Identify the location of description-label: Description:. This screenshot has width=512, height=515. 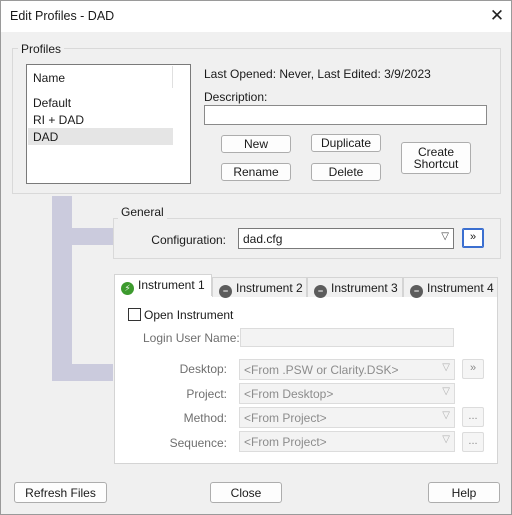
(236, 97).